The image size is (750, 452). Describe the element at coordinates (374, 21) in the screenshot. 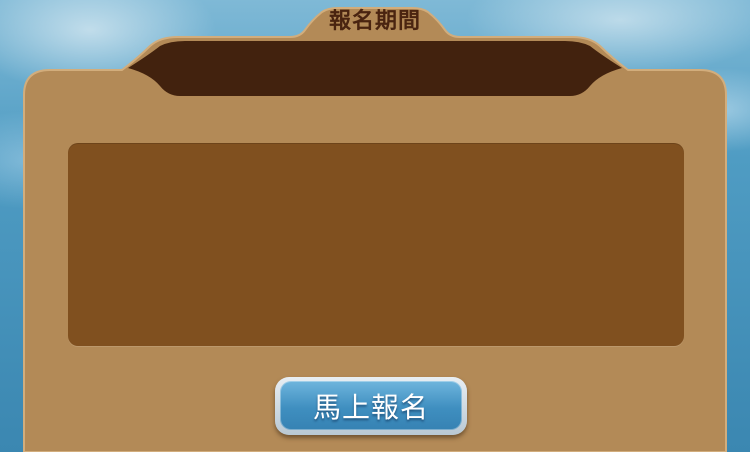

I see `panel-title: 報名期間` at that location.